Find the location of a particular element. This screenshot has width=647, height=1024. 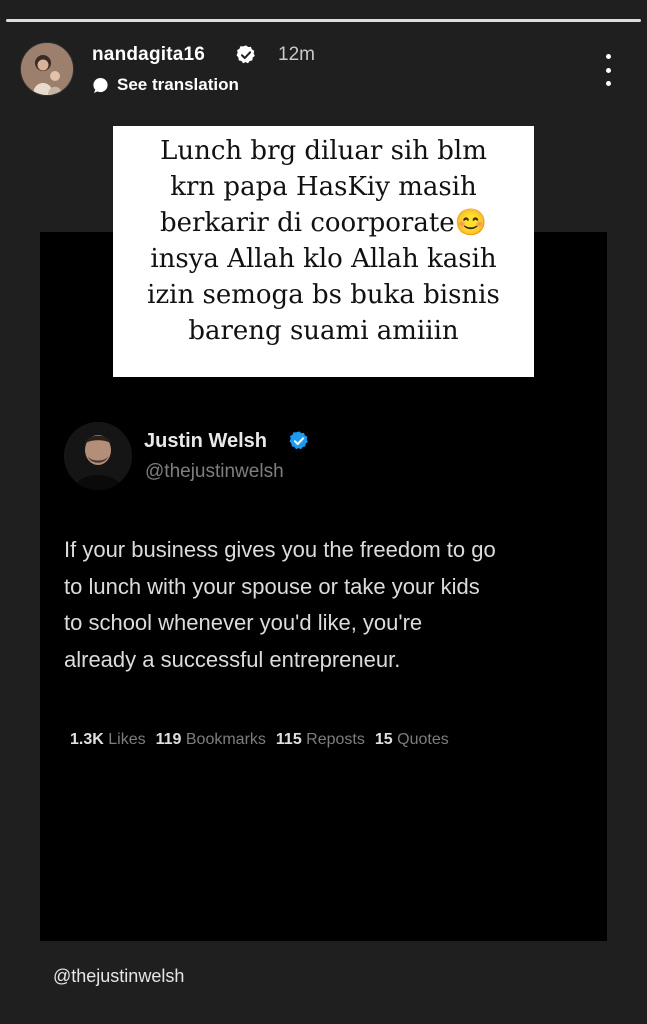

quotes-label: Quotes is located at coordinates (423, 739).